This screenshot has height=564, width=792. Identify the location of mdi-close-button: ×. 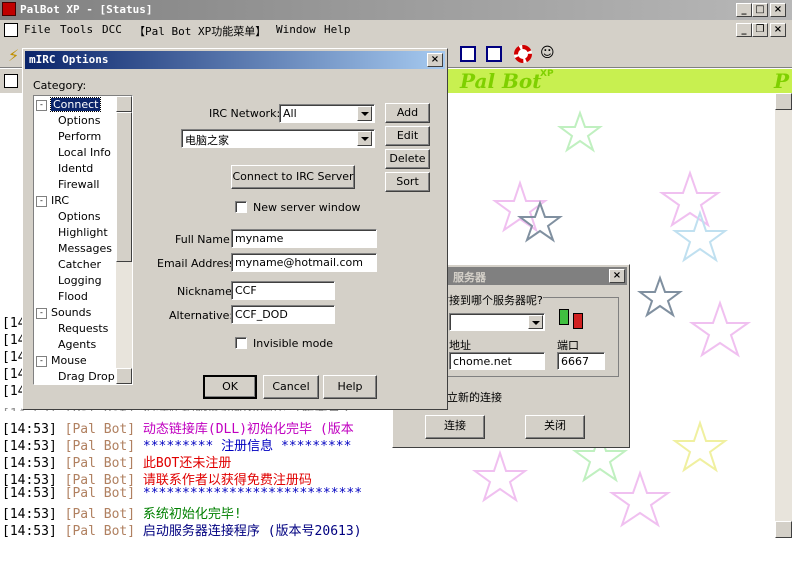
(778, 30).